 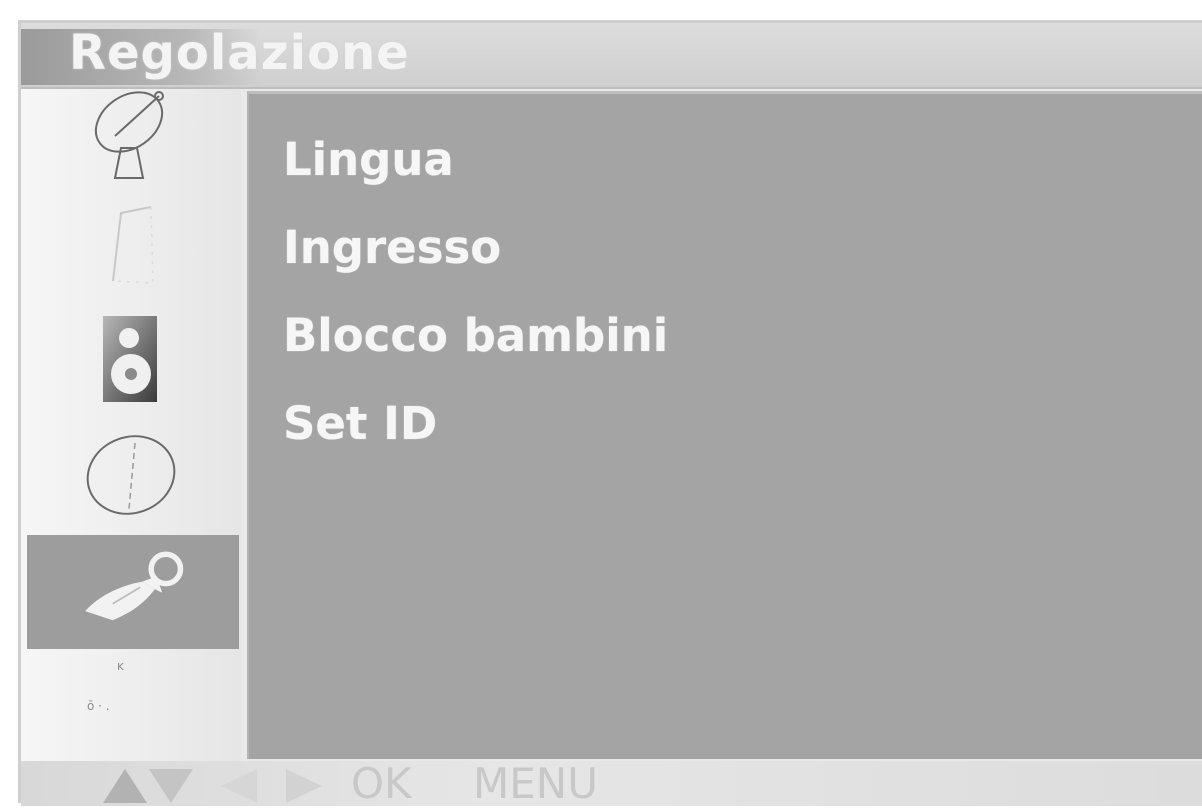 I want to click on menu-item-lingua: Lingua, so click(x=475, y=160).